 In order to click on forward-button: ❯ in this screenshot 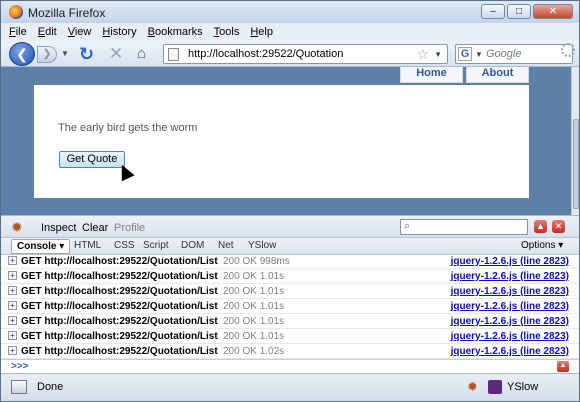, I will do `click(47, 54)`.